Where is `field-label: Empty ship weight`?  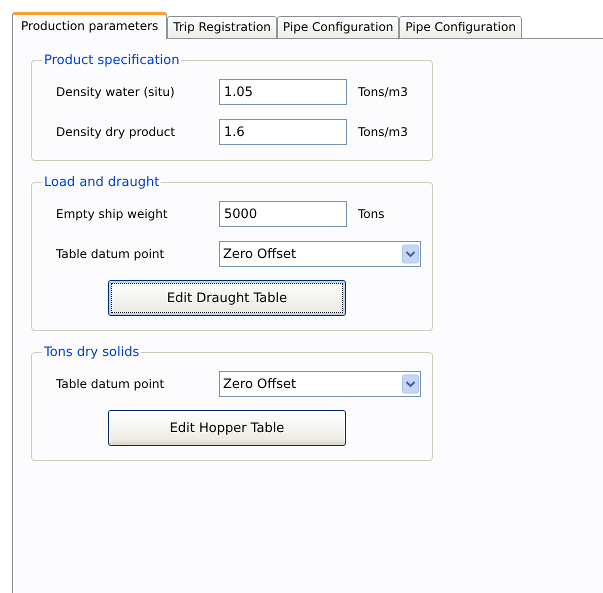
field-label: Empty ship weight is located at coordinates (112, 214).